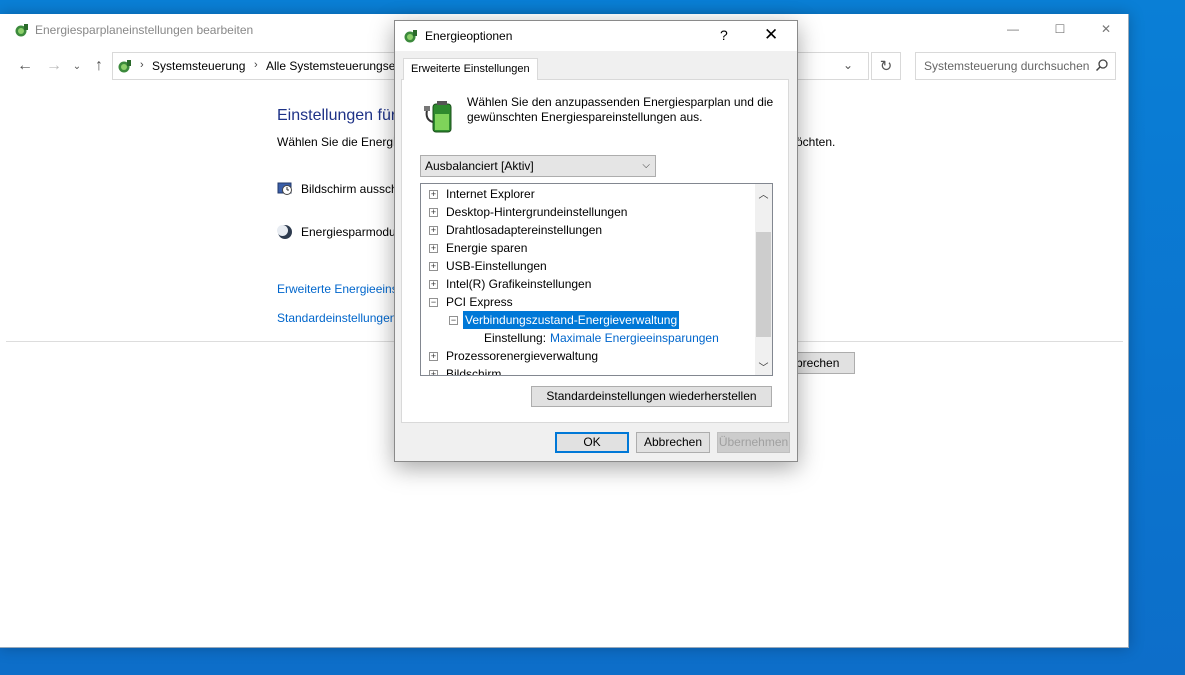  What do you see at coordinates (349, 189) in the screenshot?
I see `display-off-label: Bildschirm aussch` at bounding box center [349, 189].